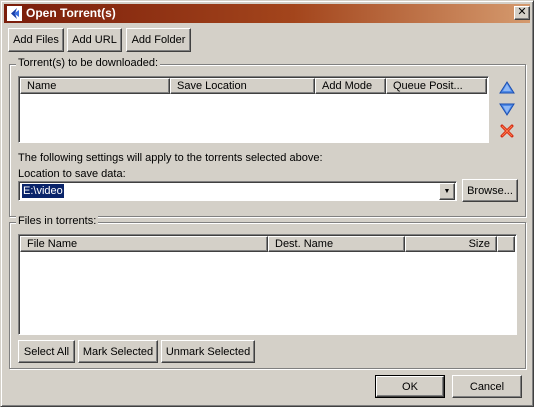 The image size is (534, 407). I want to click on close-button: ✕, so click(522, 13).